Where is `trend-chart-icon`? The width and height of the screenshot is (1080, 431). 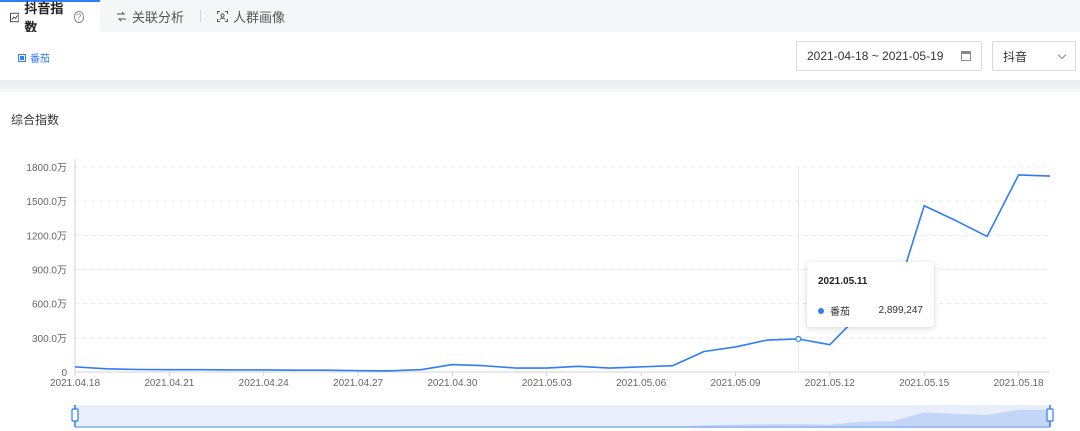
trend-chart-icon is located at coordinates (15, 17).